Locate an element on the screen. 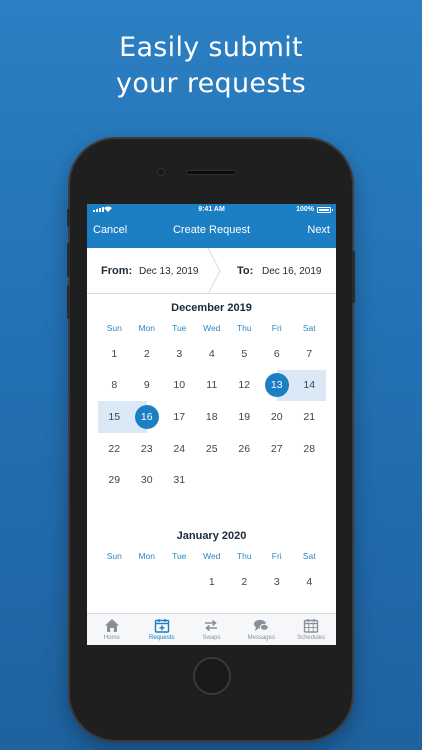 The width and height of the screenshot is (422, 750). range-divider-chevron-icon is located at coordinates (214, 271).